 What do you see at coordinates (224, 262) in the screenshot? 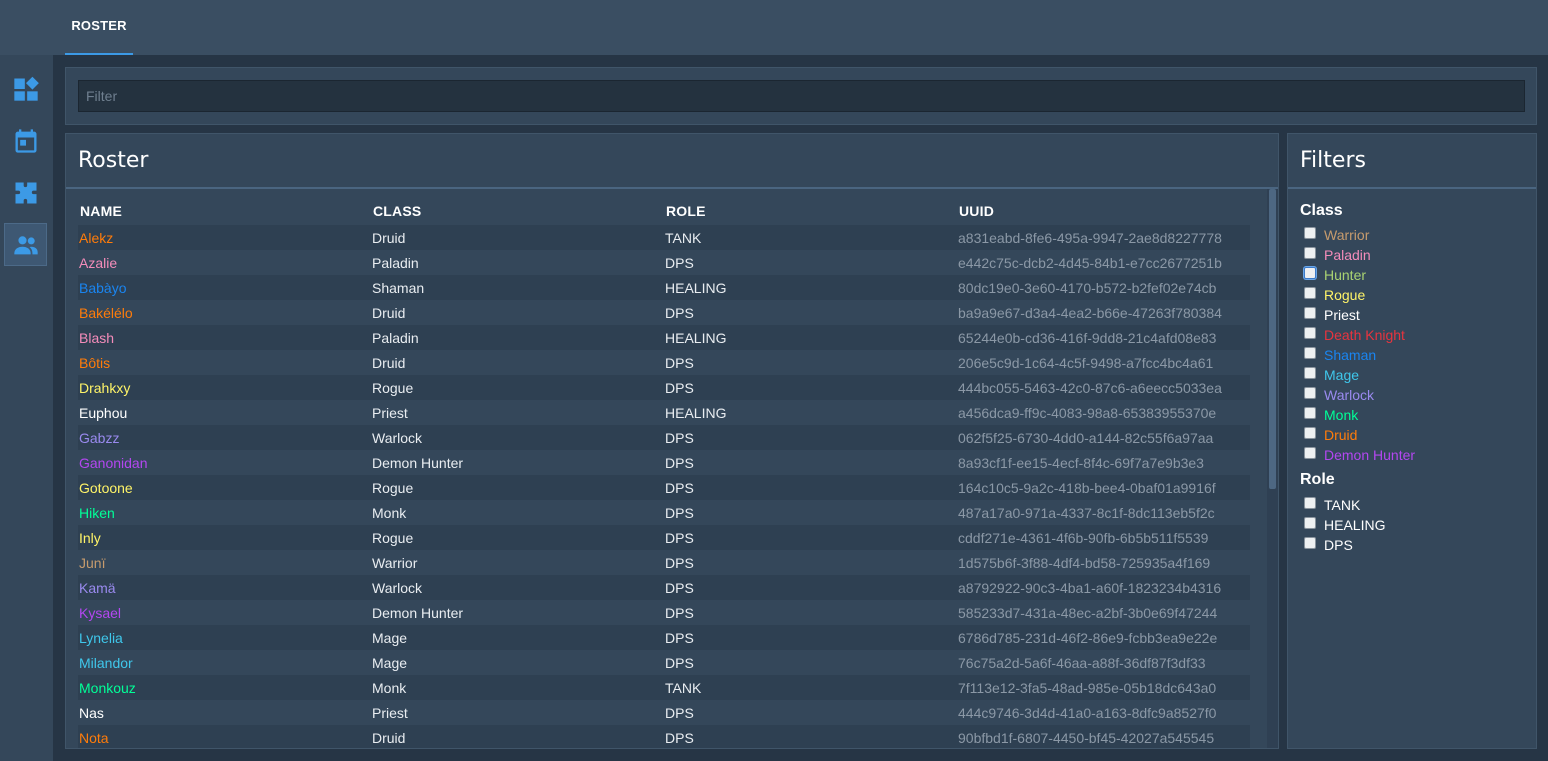
I see `player-name: Azalie` at bounding box center [224, 262].